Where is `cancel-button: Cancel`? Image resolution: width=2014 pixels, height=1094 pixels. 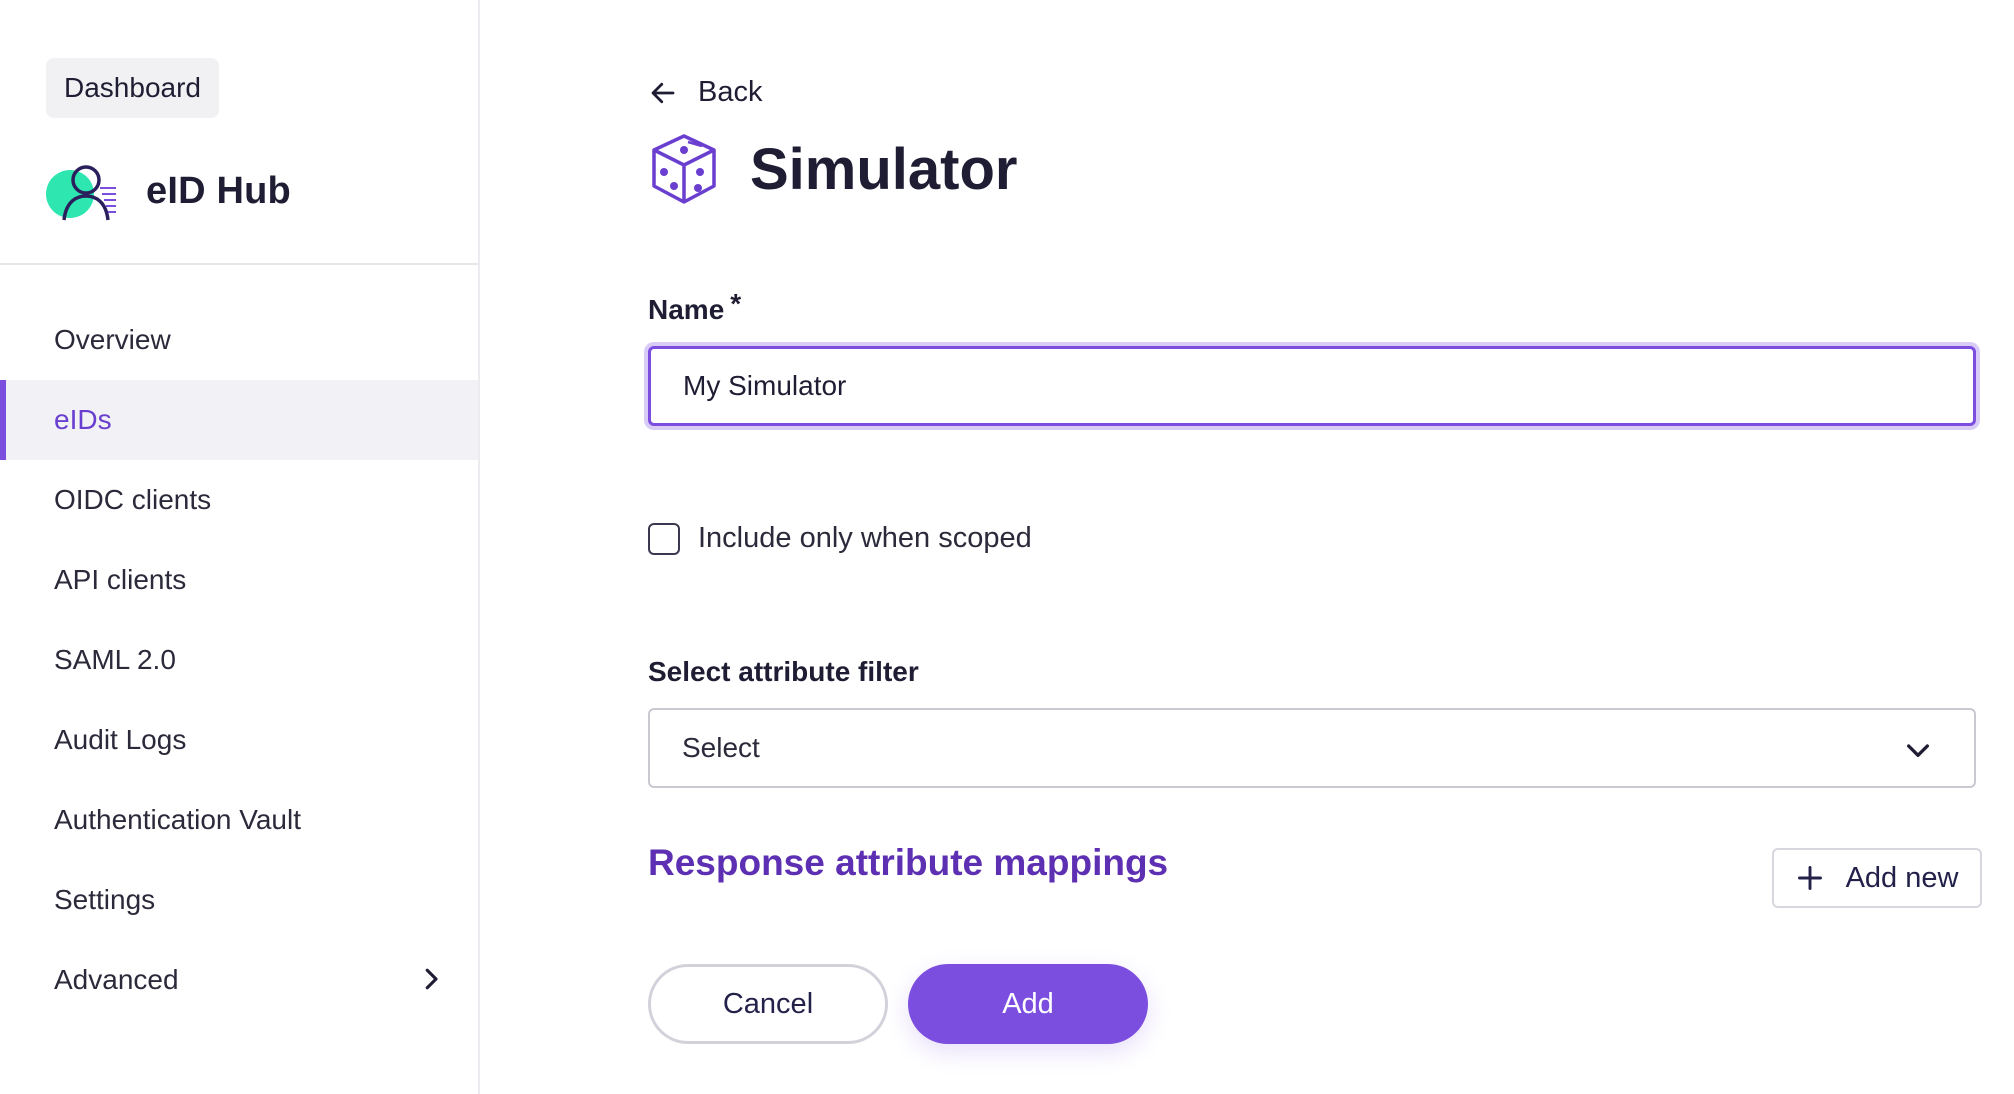 cancel-button: Cancel is located at coordinates (768, 1004).